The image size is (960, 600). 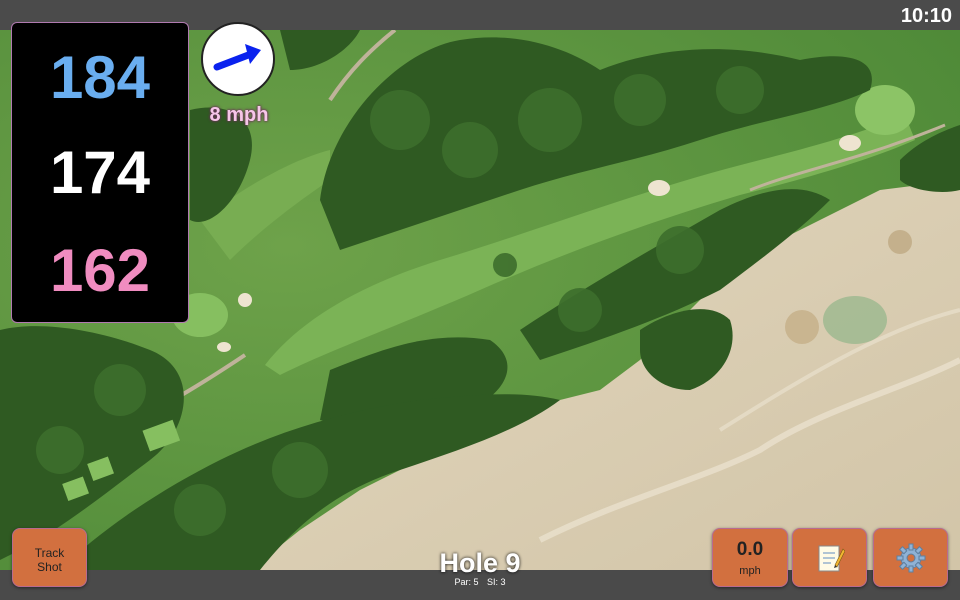 I want to click on stroke-index: SI: 3, so click(x=496, y=582).